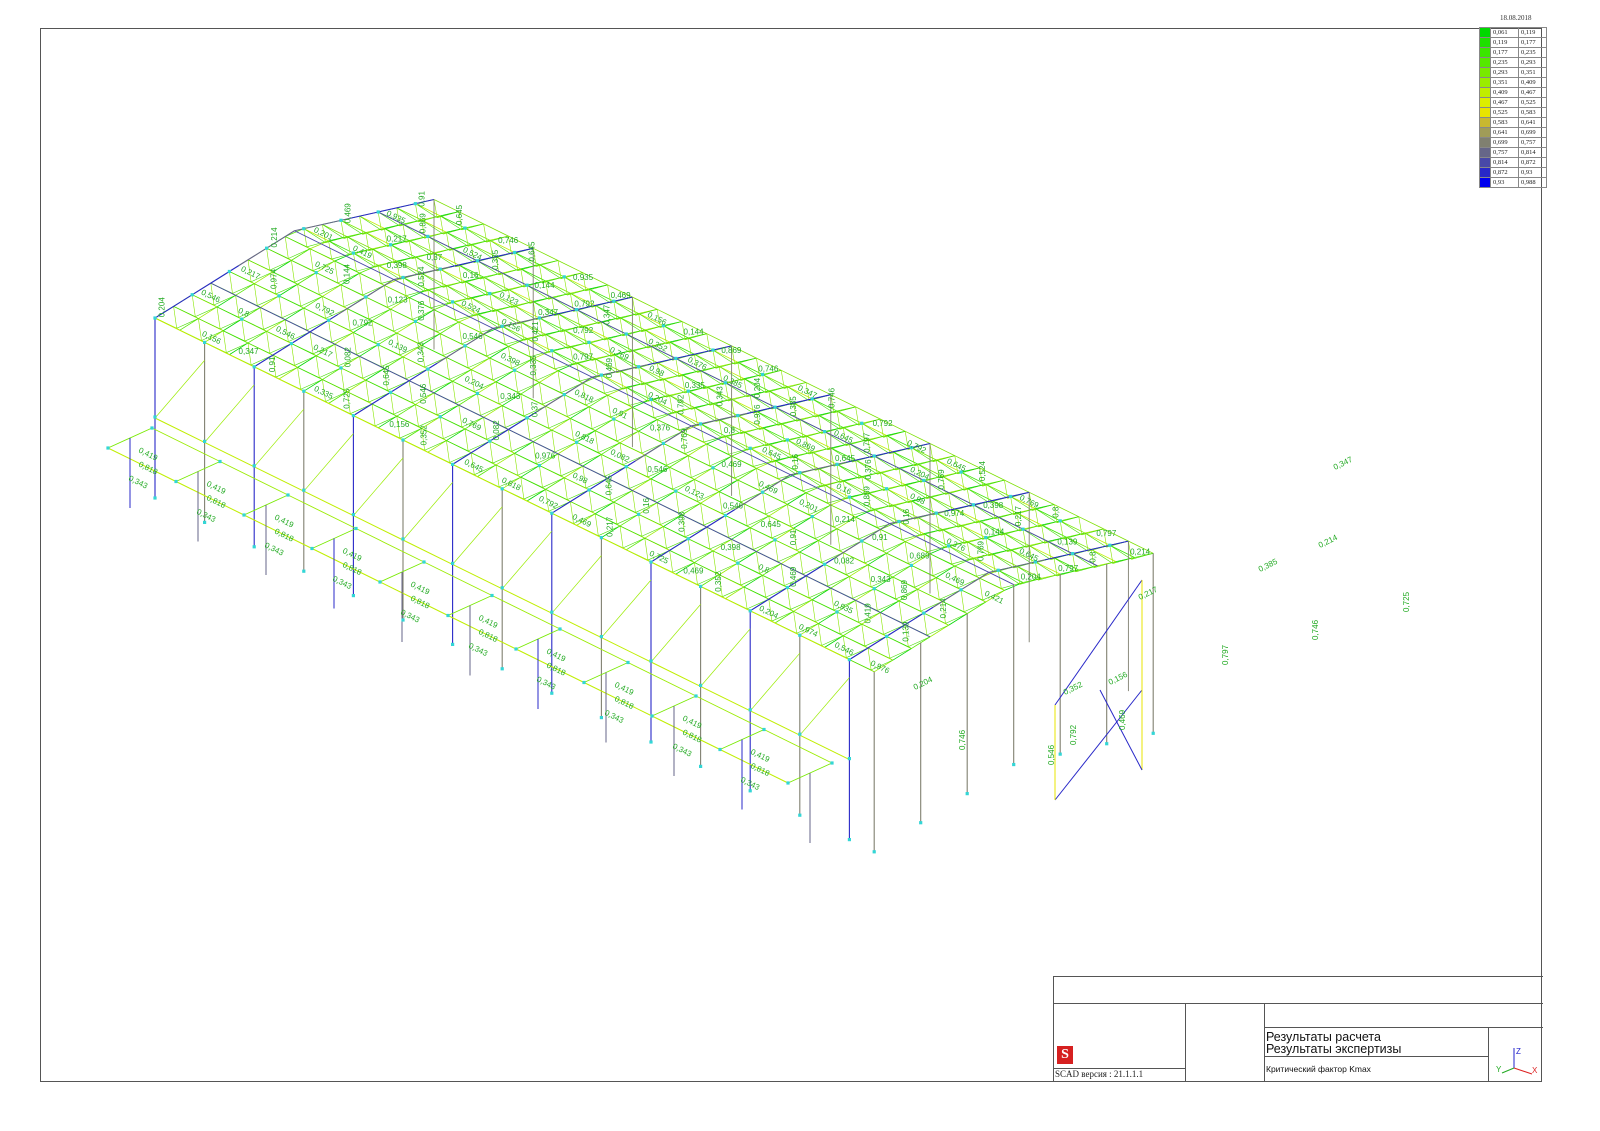 The height and width of the screenshot is (1131, 1600). What do you see at coordinates (472, 253) in the screenshot?
I see `member-value-label: 0,524` at bounding box center [472, 253].